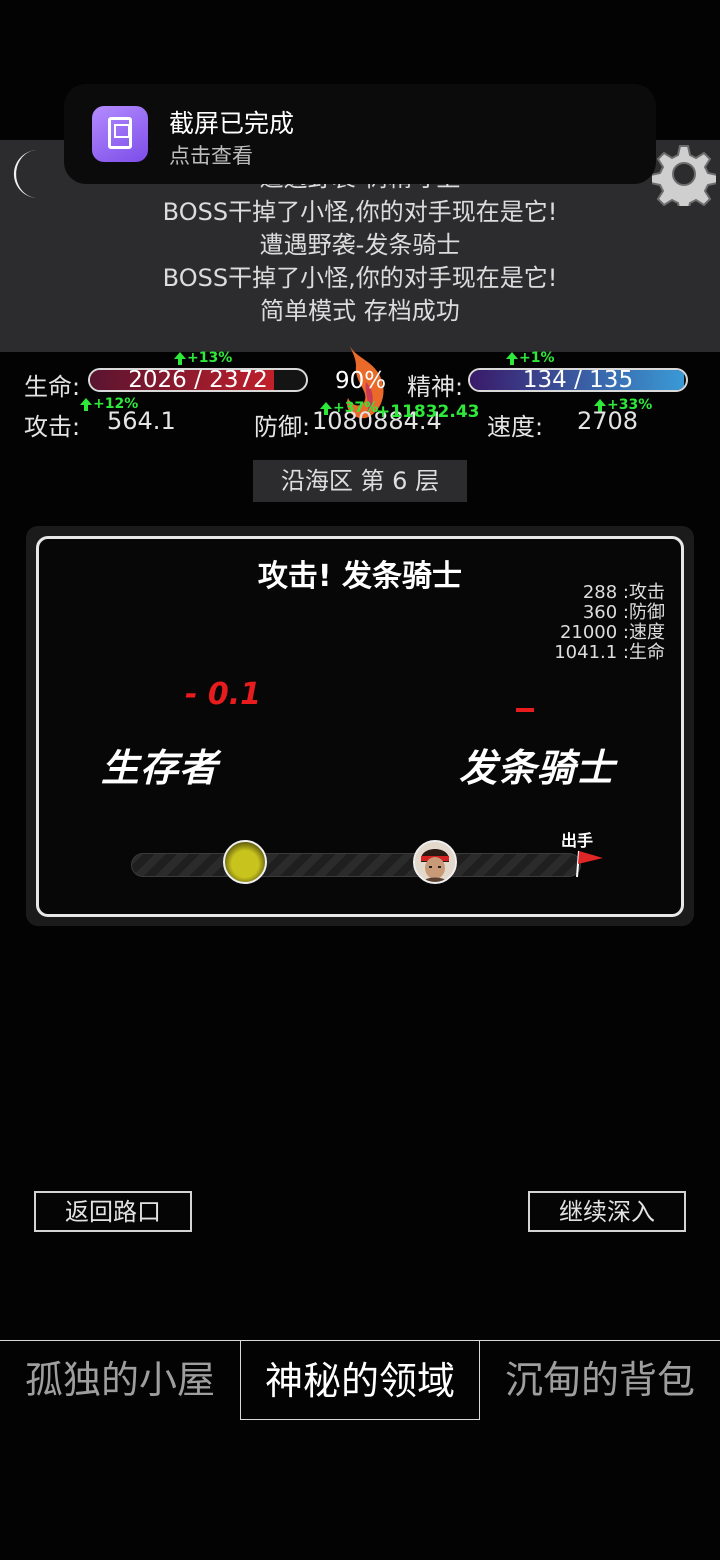 The height and width of the screenshot is (1560, 720). Describe the element at coordinates (525, 710) in the screenshot. I see `enemy-damage-mark` at that location.